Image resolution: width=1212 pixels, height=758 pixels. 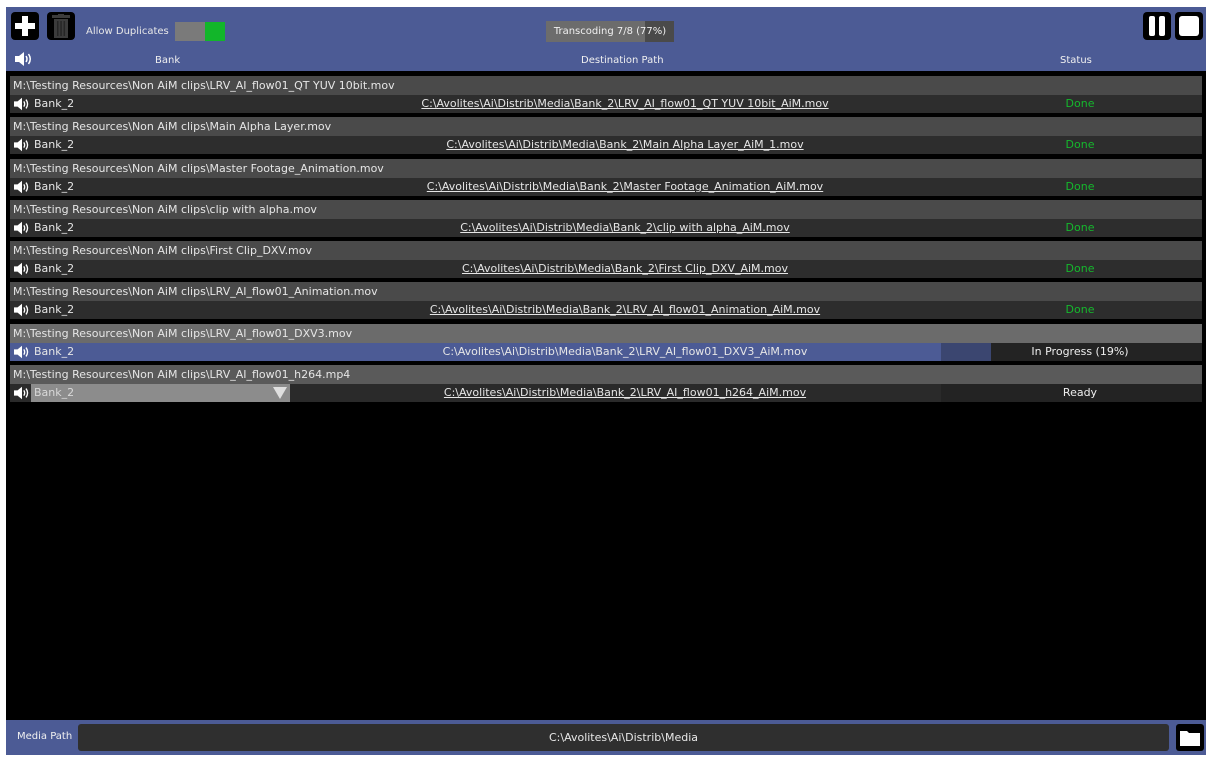 I want to click on folder-icon, so click(x=1190, y=738).